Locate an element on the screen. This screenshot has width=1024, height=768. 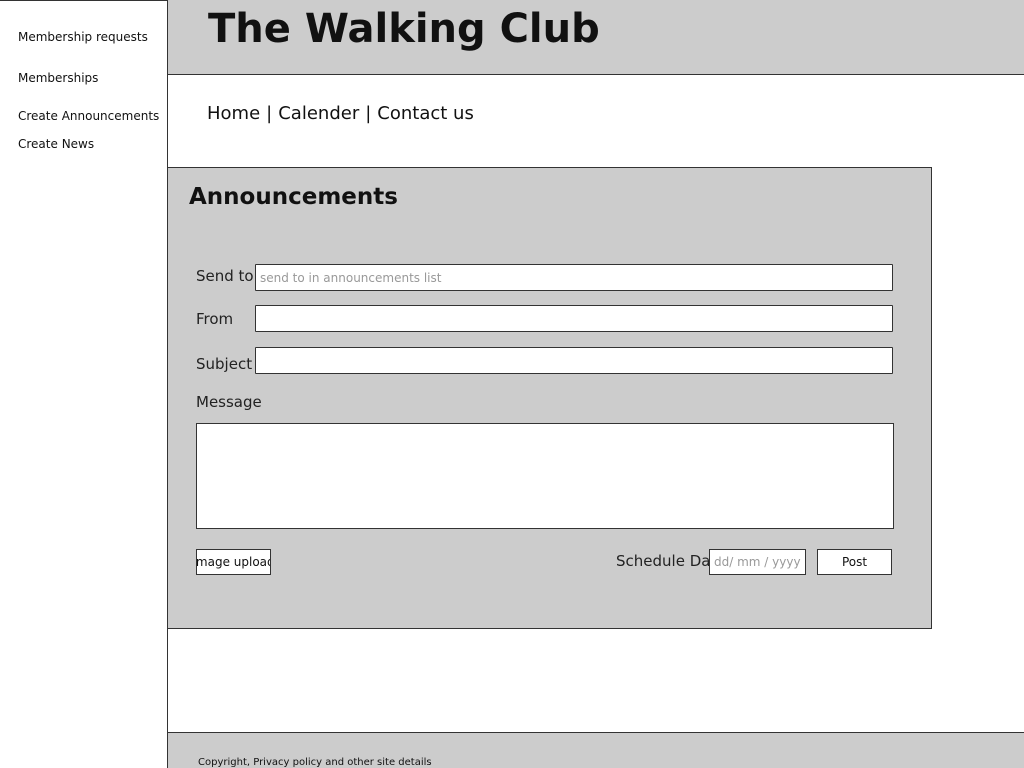
image-upload-button: Image upload is located at coordinates (233, 562).